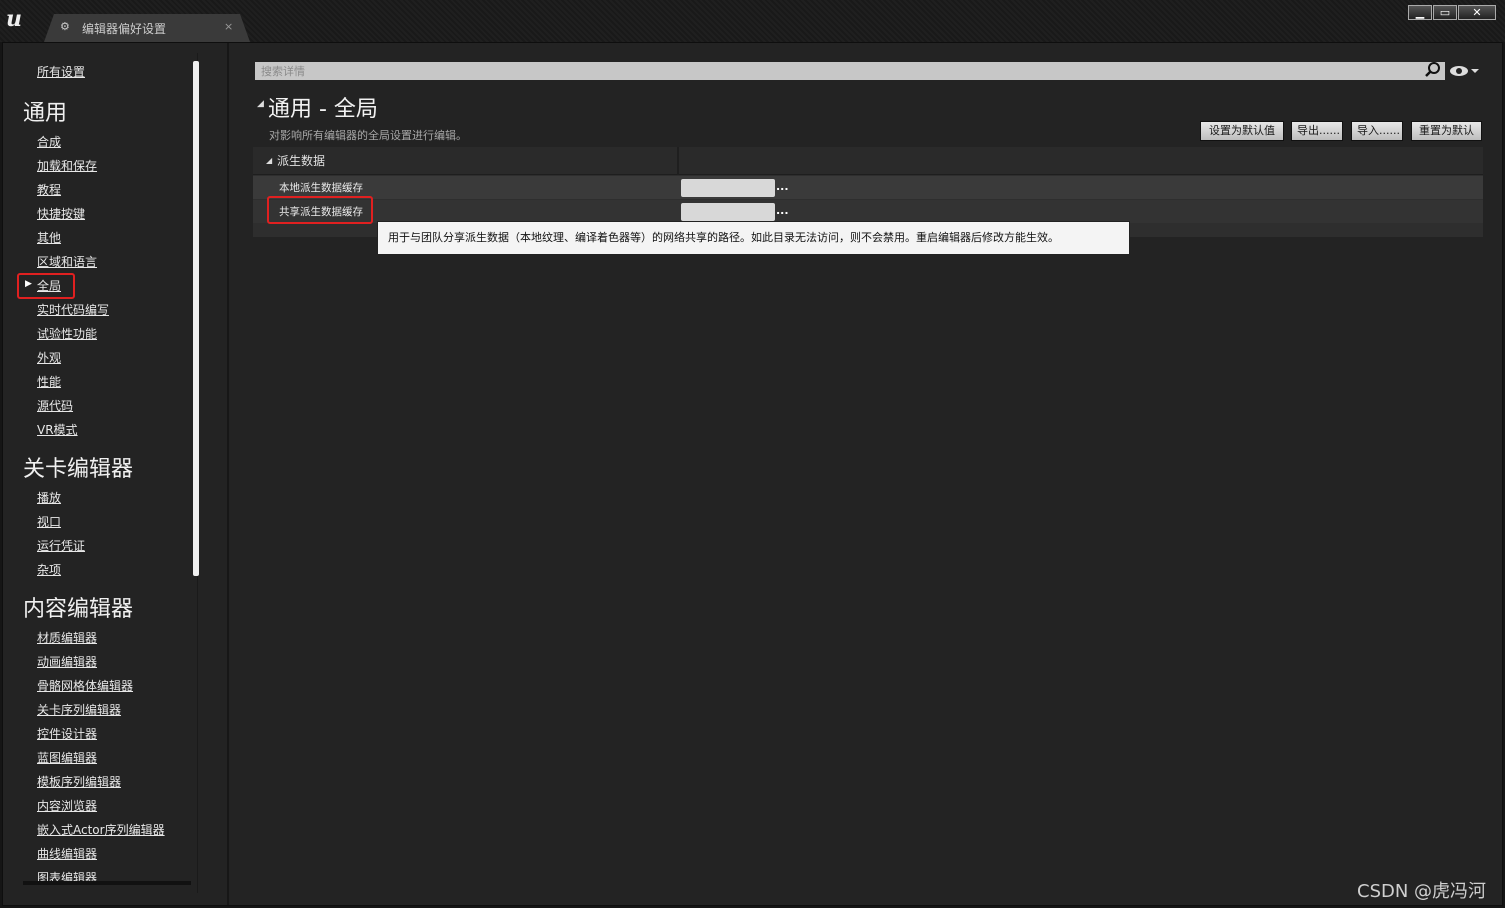 The image size is (1505, 908). What do you see at coordinates (67, 805) in the screenshot?
I see `sidebar-item-content-browser: 内容浏览器` at bounding box center [67, 805].